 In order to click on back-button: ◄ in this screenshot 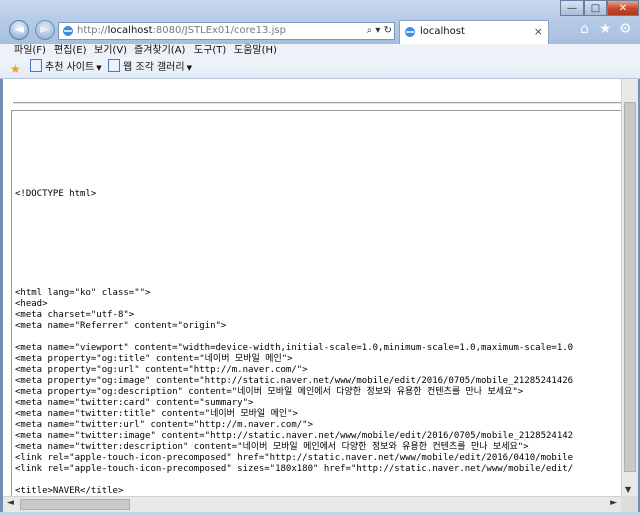, I will do `click(19, 30)`.